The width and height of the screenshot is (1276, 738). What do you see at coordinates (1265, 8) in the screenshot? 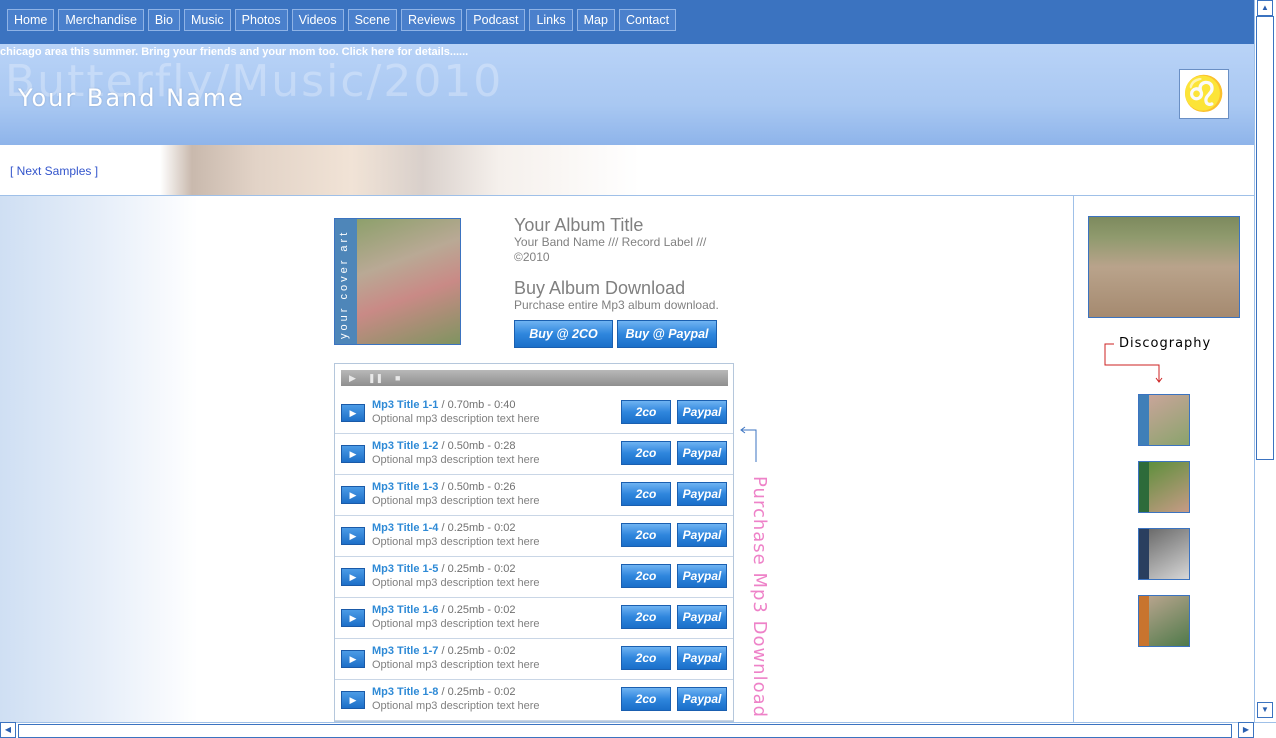
I see `scroll-up-icon: ▲` at bounding box center [1265, 8].